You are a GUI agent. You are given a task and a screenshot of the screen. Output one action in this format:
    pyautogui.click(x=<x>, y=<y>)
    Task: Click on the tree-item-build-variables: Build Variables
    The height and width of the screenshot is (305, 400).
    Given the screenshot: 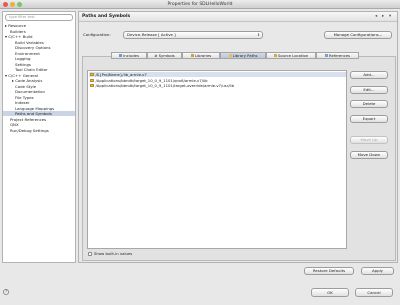 What is the action you would take?
    pyautogui.click(x=29, y=42)
    